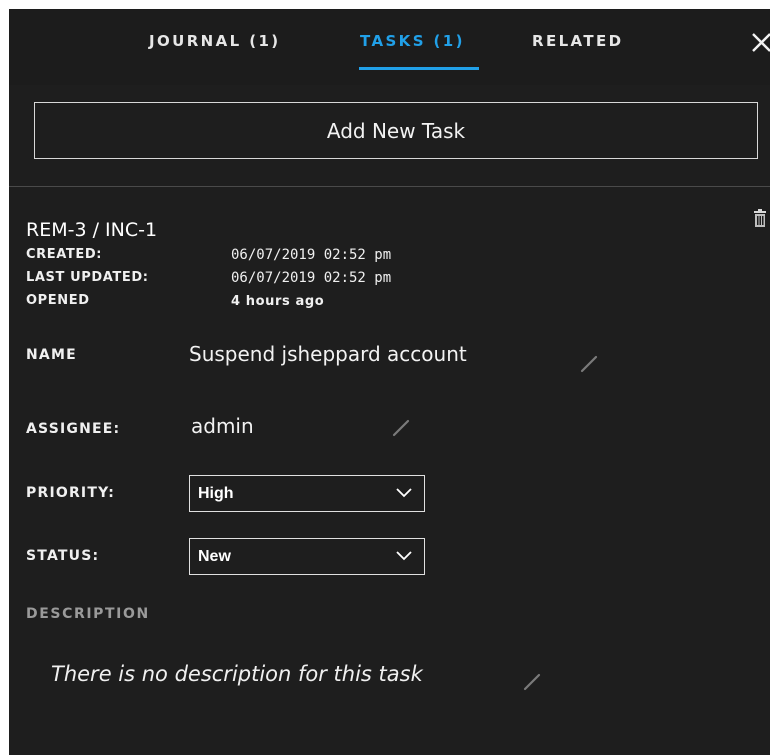 The image size is (770, 755). I want to click on trash-icon, so click(760, 219).